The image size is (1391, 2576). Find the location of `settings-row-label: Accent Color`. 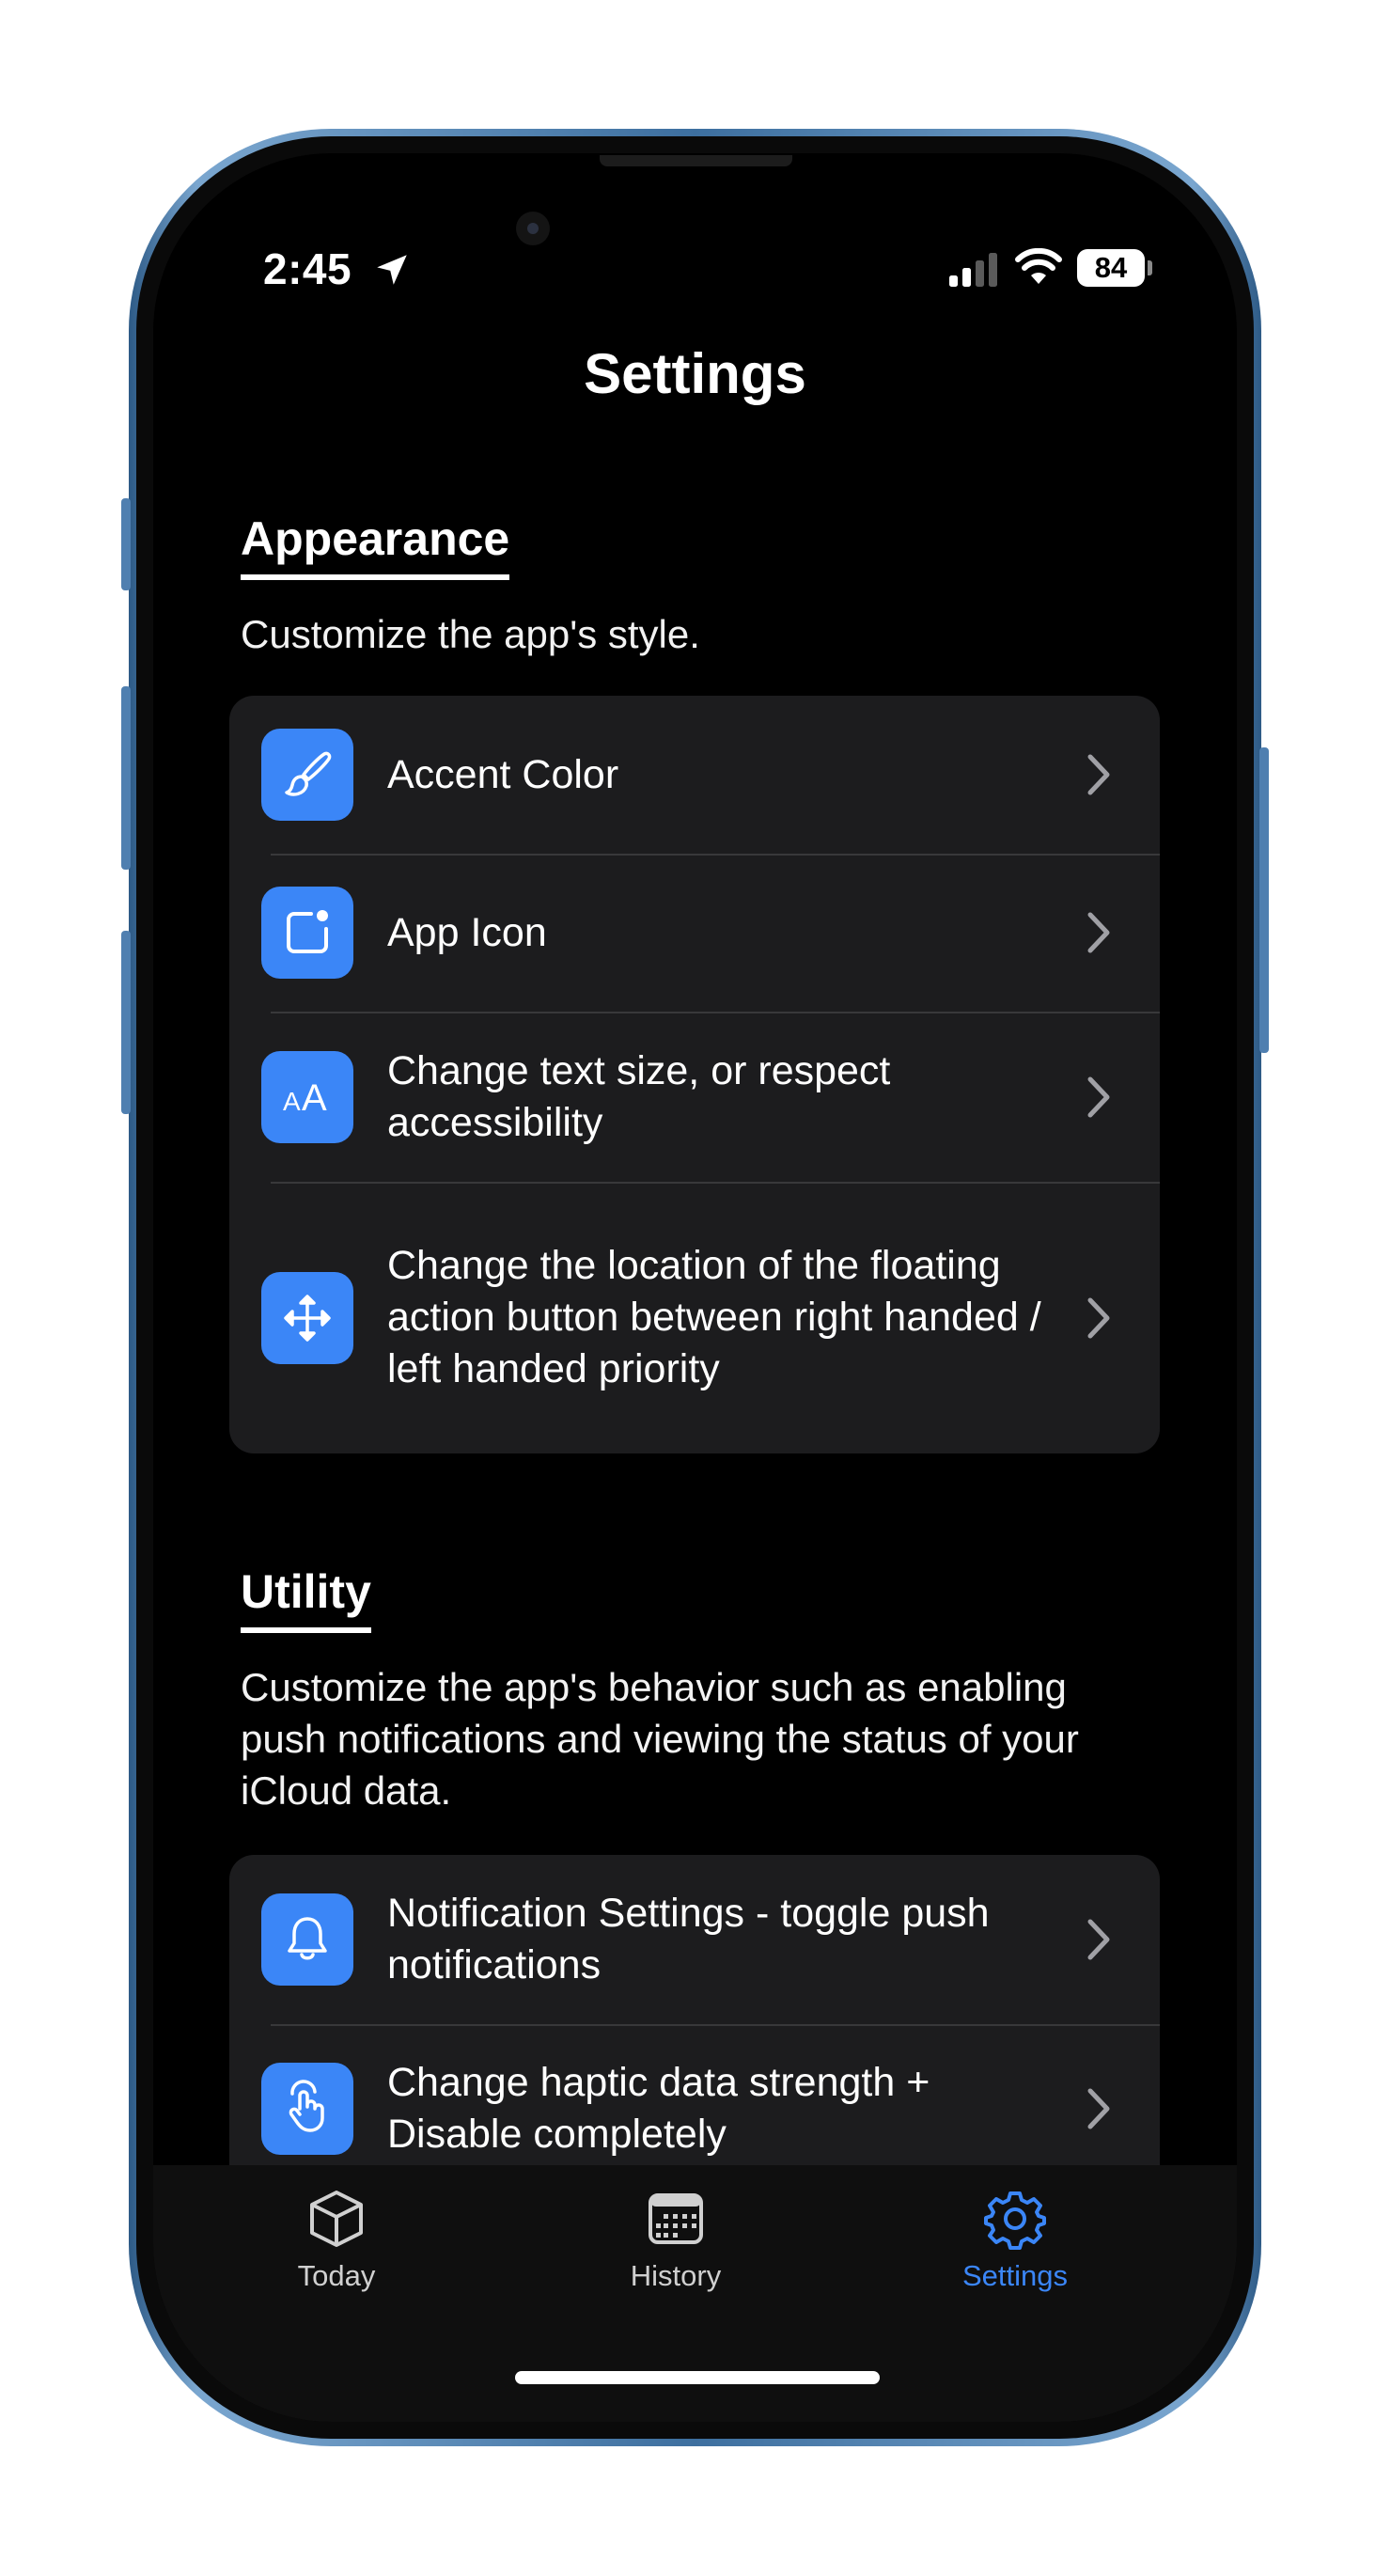

settings-row-label: Accent Color is located at coordinates (503, 774).